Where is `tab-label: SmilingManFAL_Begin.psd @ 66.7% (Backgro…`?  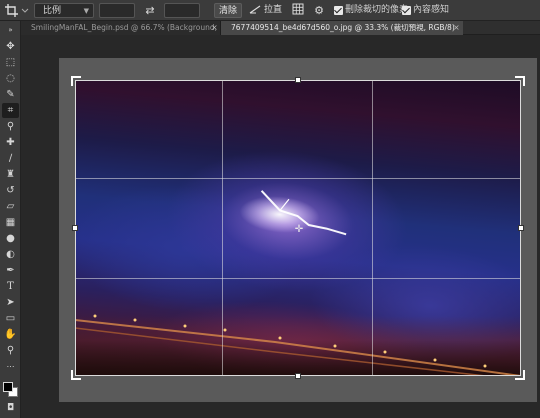
tab-label: SmilingManFAL_Begin.psd @ 66.7% (Backgro… is located at coordinates (125, 27).